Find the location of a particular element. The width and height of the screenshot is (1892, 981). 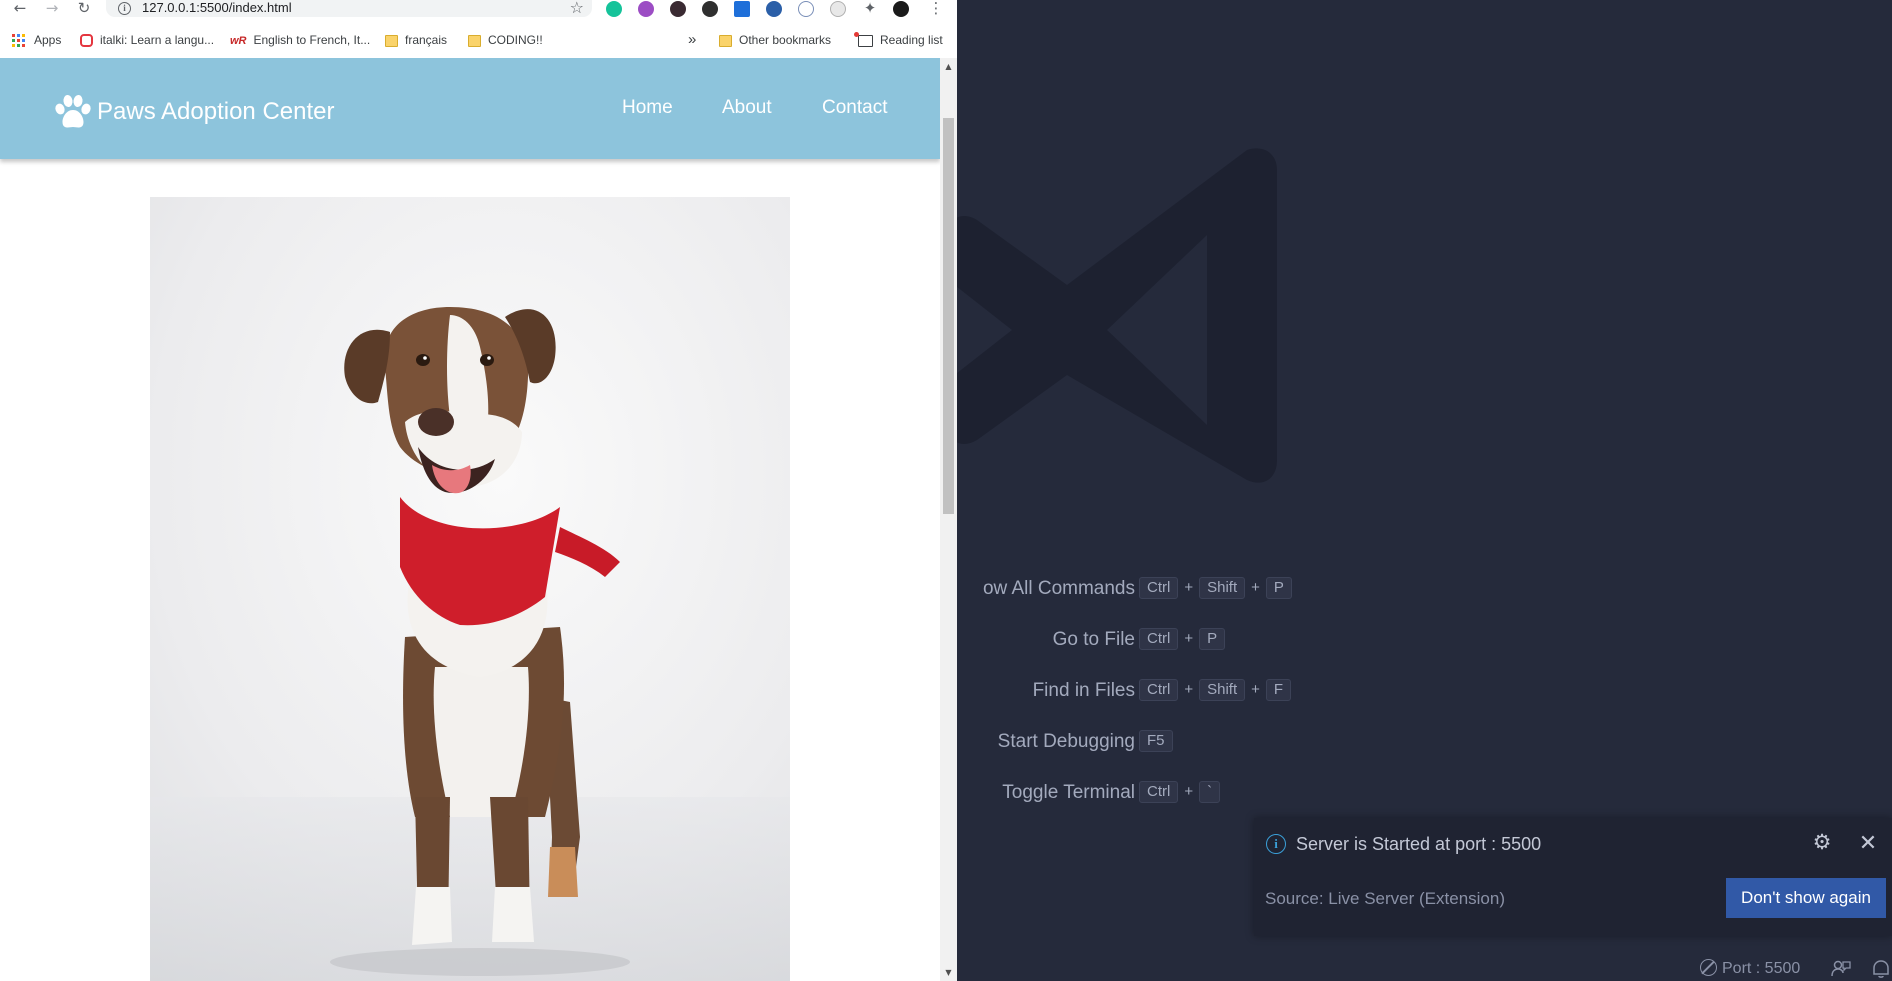

shortcut-find-in-files: Find in Files Ctrl + Shift + F is located at coordinates (1157, 691).